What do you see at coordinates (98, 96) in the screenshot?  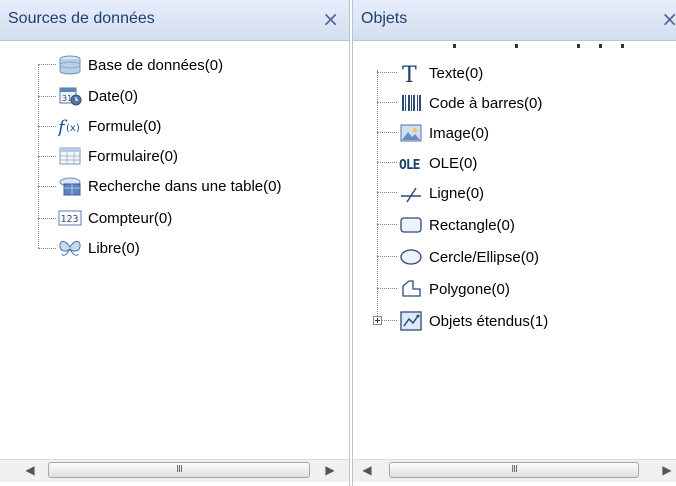 I see `tree-item-date: 31 Date(0)` at bounding box center [98, 96].